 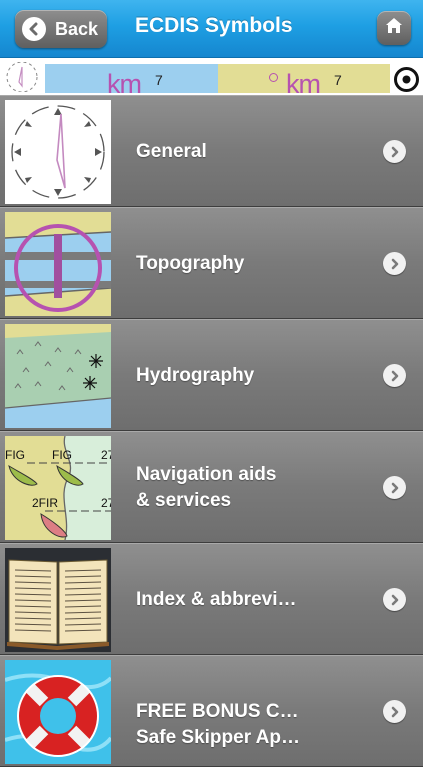 I want to click on chart-scale-strip: km 7 km 7, so click(x=211, y=78).